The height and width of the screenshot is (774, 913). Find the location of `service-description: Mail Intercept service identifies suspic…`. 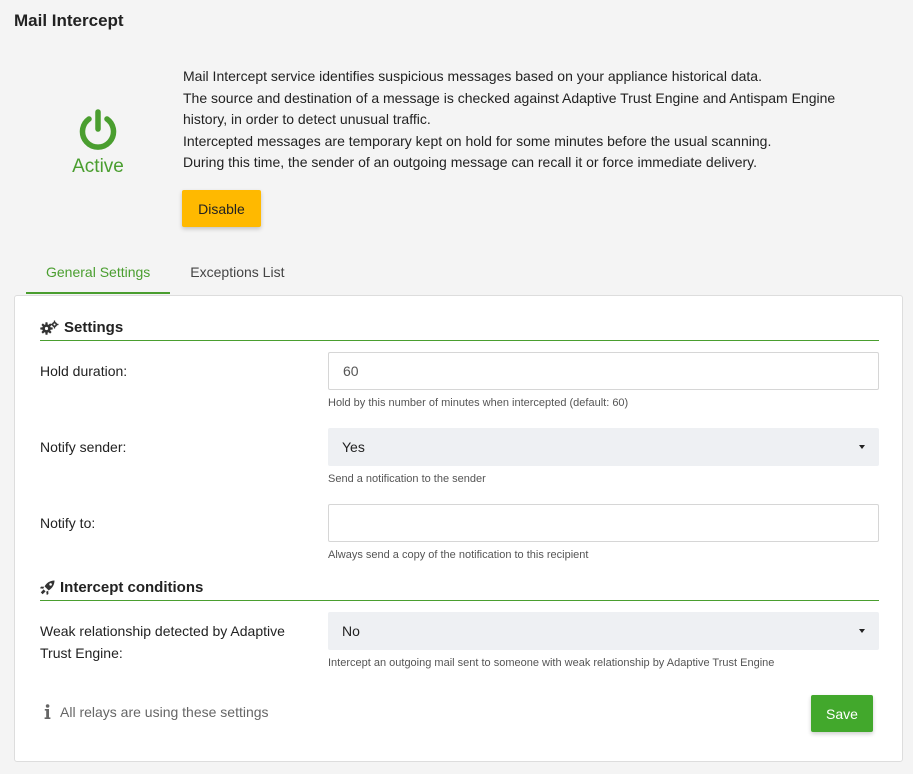

service-description: Mail Intercept service identifies suspic… is located at coordinates (533, 120).